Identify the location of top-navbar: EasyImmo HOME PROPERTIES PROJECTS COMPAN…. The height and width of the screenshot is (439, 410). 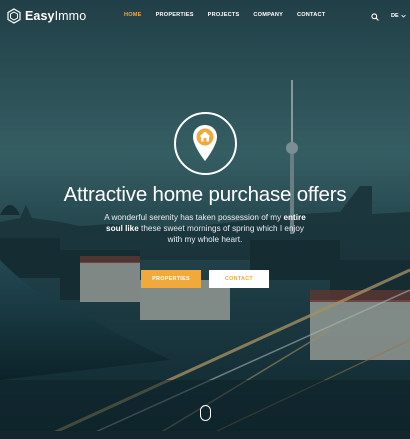
(205, 17).